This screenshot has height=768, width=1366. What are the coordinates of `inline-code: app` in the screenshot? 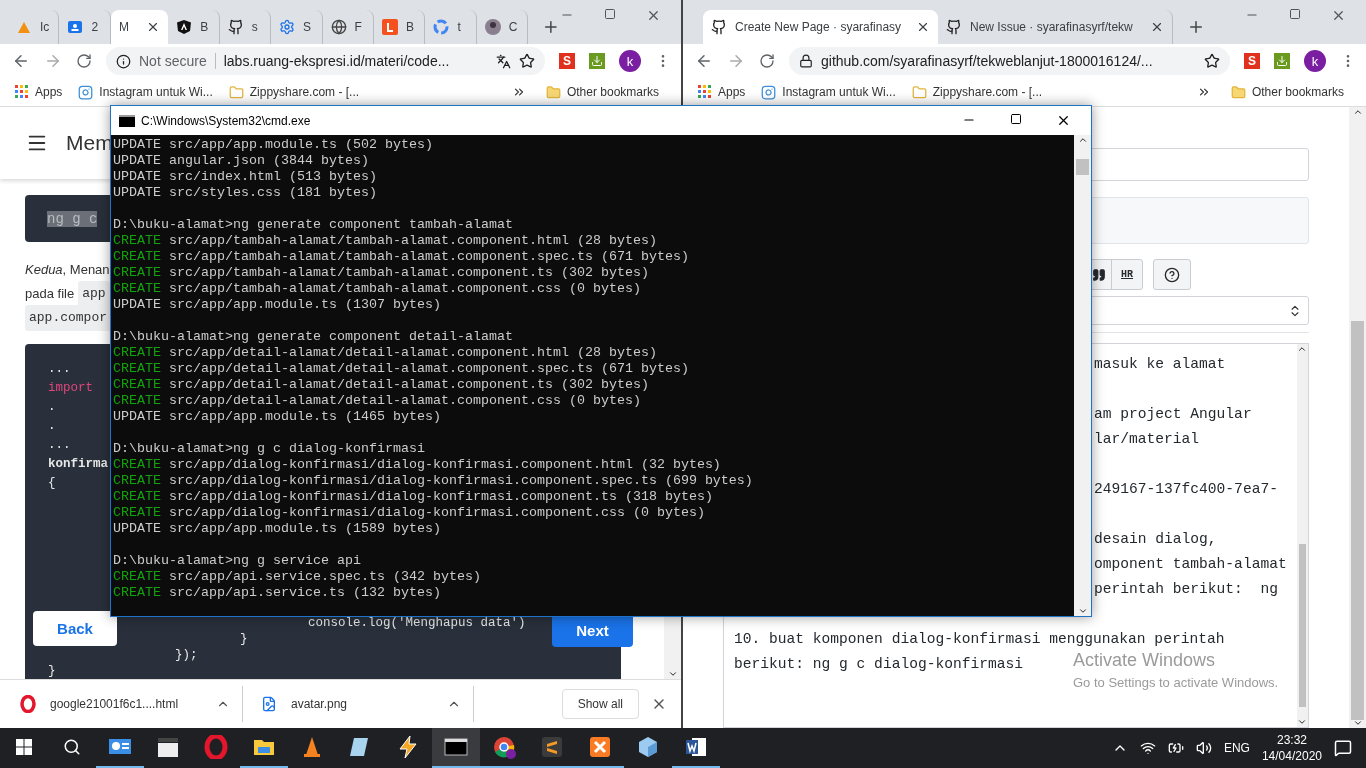 It's located at (94, 294).